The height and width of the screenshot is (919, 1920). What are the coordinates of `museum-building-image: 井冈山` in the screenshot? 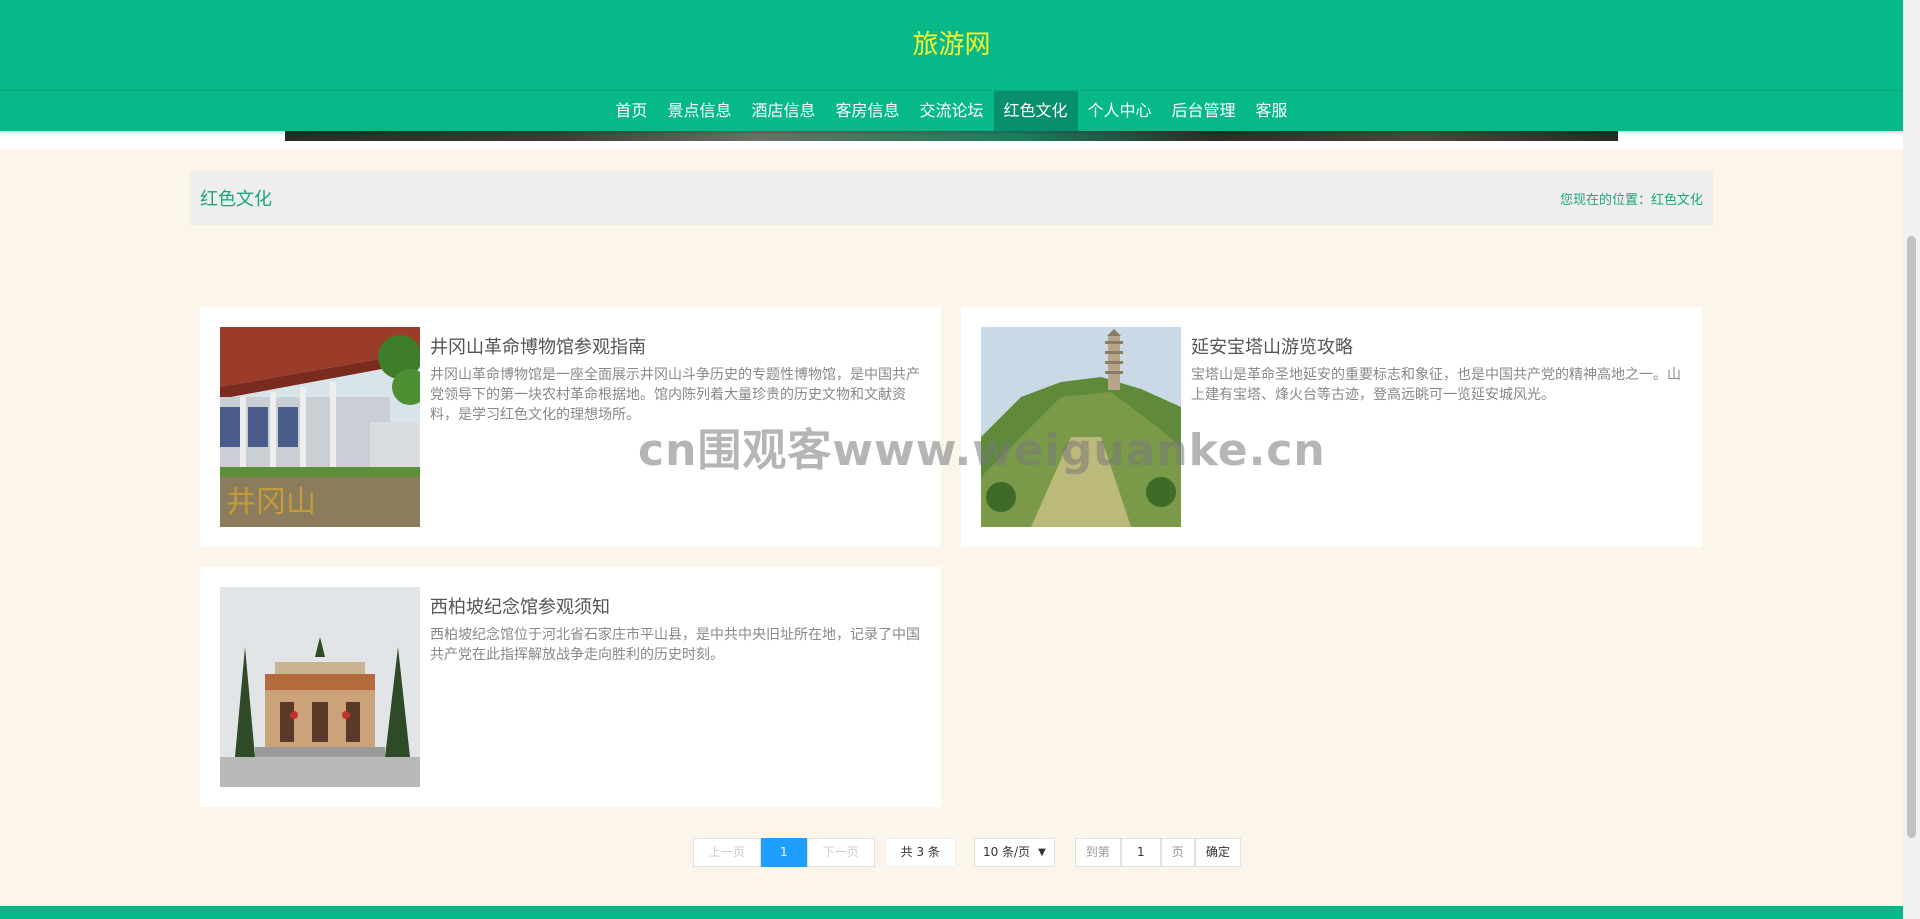 It's located at (320, 427).